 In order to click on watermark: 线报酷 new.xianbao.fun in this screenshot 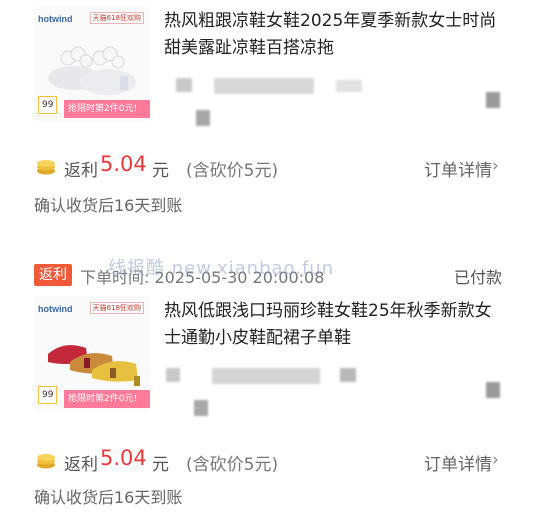, I will do `click(221, 268)`.